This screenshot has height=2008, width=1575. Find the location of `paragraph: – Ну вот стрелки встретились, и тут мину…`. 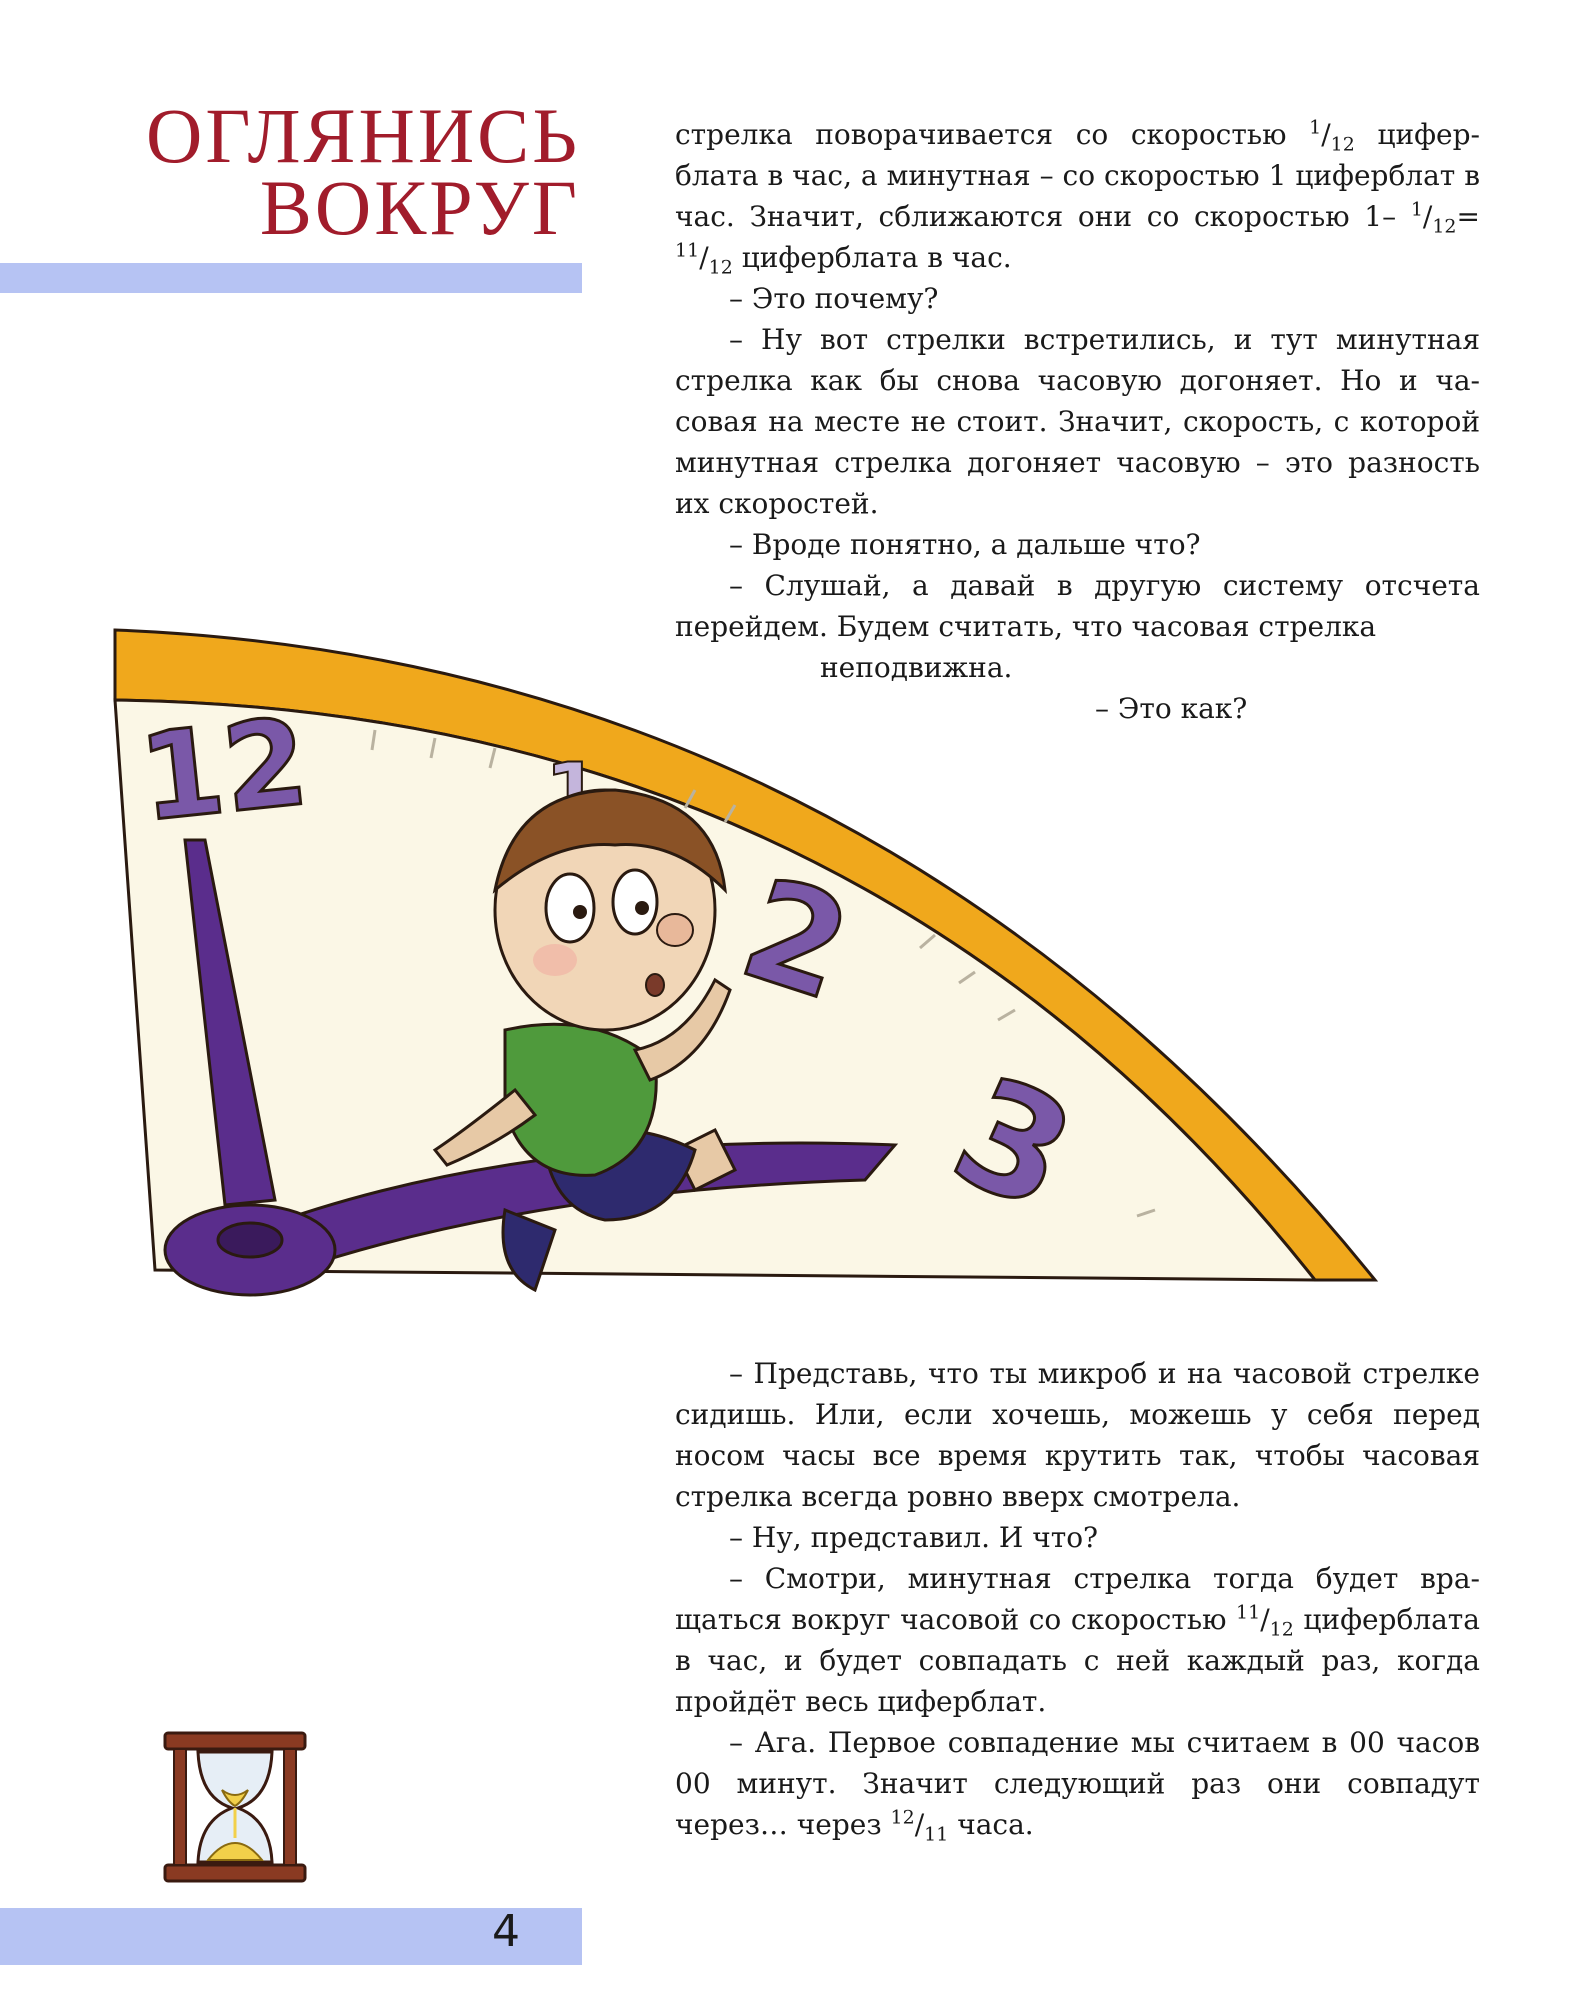

paragraph: – Ну вот стрелки встретились, и тут мину… is located at coordinates (1077, 421).